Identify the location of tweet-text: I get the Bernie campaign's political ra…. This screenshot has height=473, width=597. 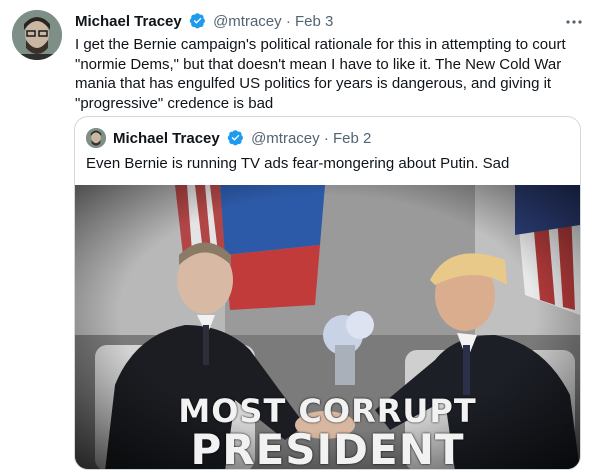
(320, 74).